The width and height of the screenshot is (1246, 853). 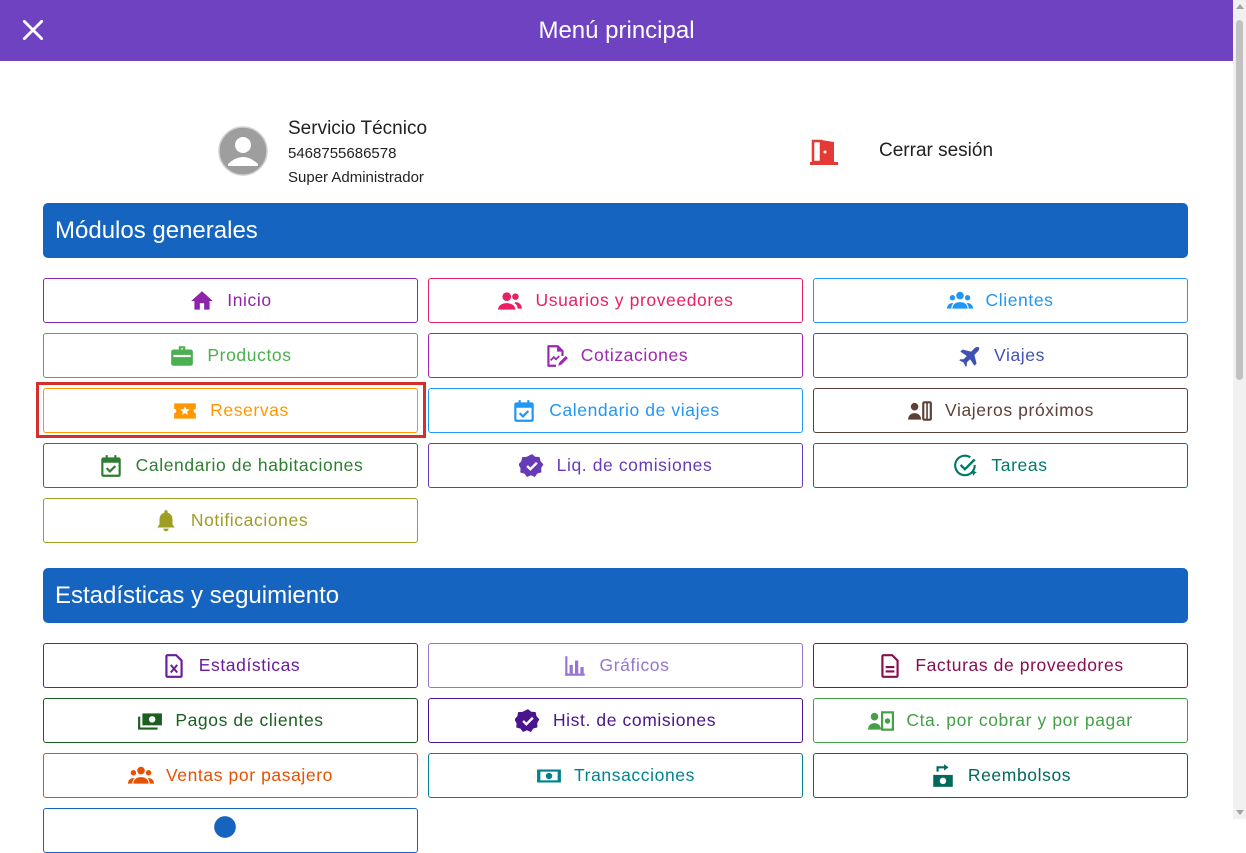 I want to click on cash-icon, so click(x=150, y=721).